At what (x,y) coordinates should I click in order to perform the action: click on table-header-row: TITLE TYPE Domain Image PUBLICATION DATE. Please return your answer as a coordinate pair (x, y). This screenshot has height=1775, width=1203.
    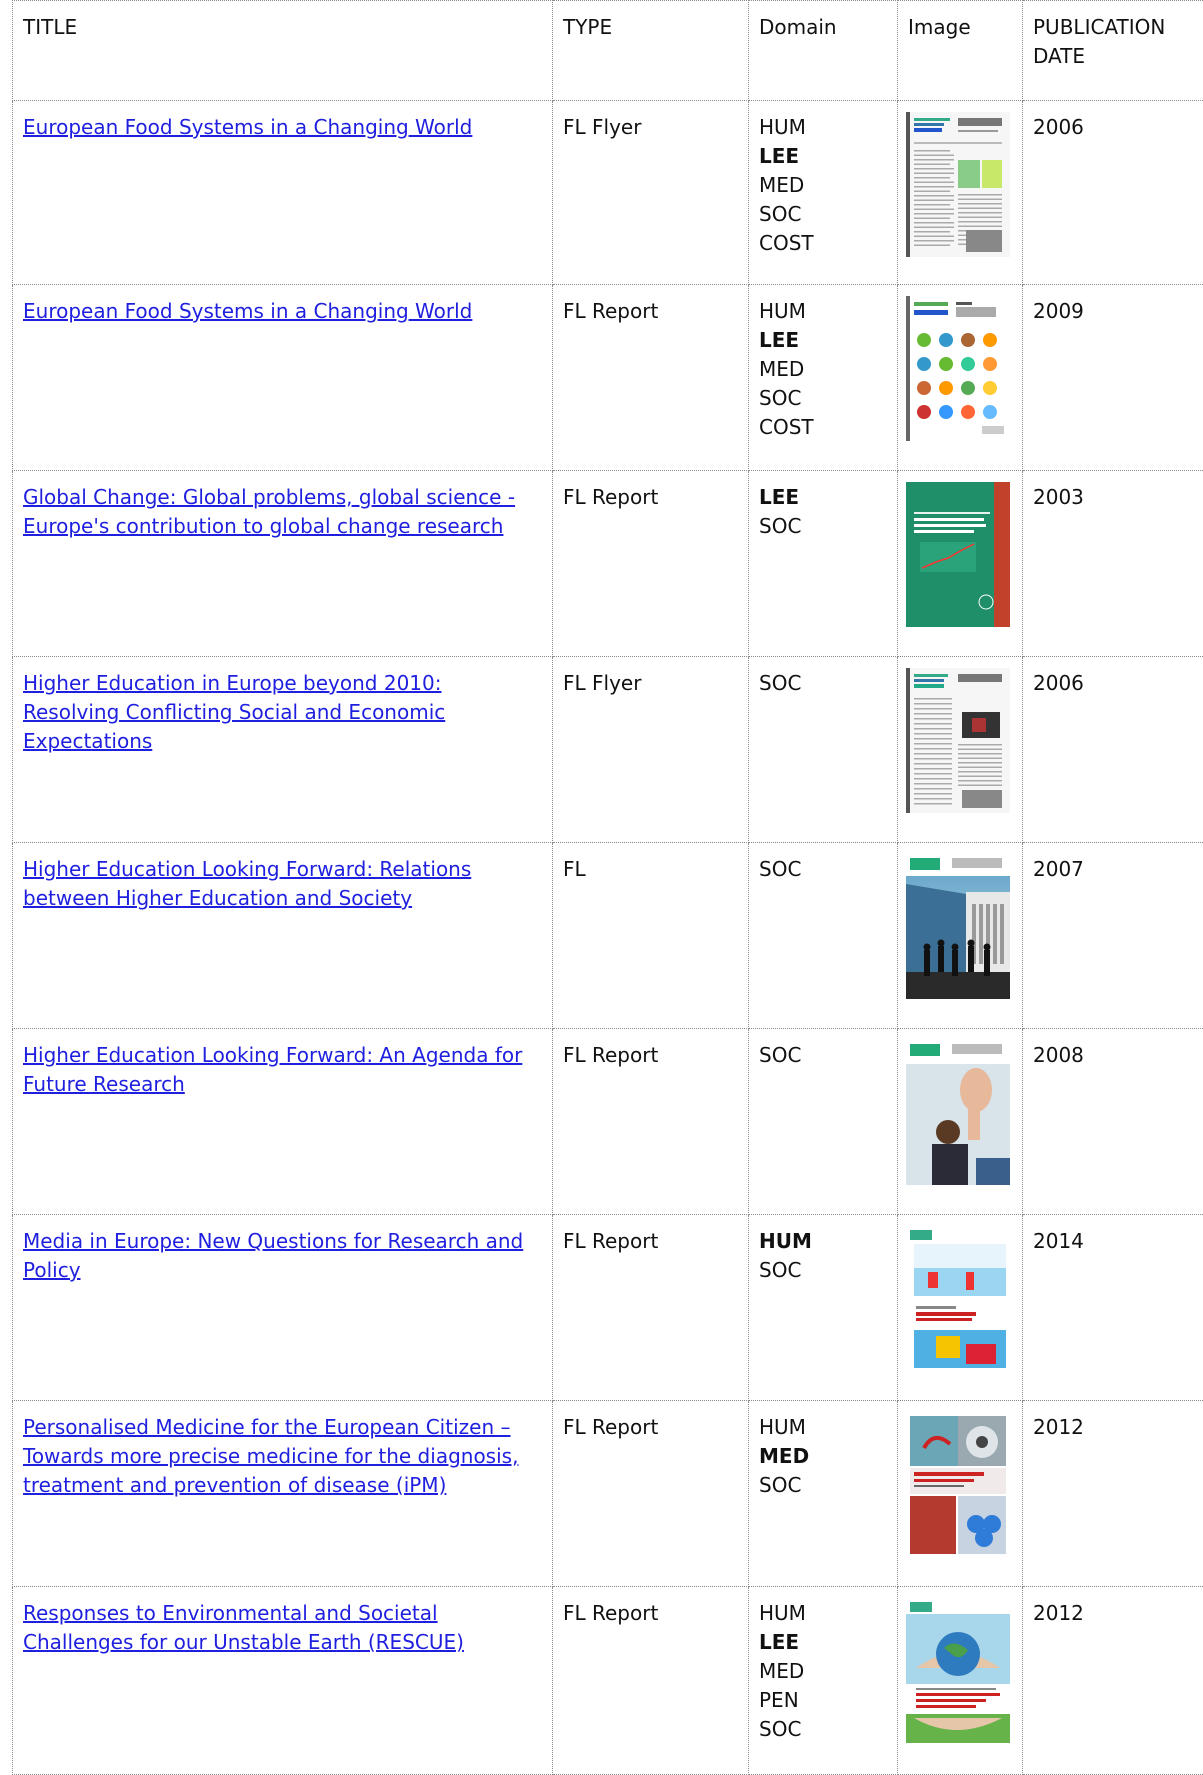
    Looking at the image, I should click on (608, 51).